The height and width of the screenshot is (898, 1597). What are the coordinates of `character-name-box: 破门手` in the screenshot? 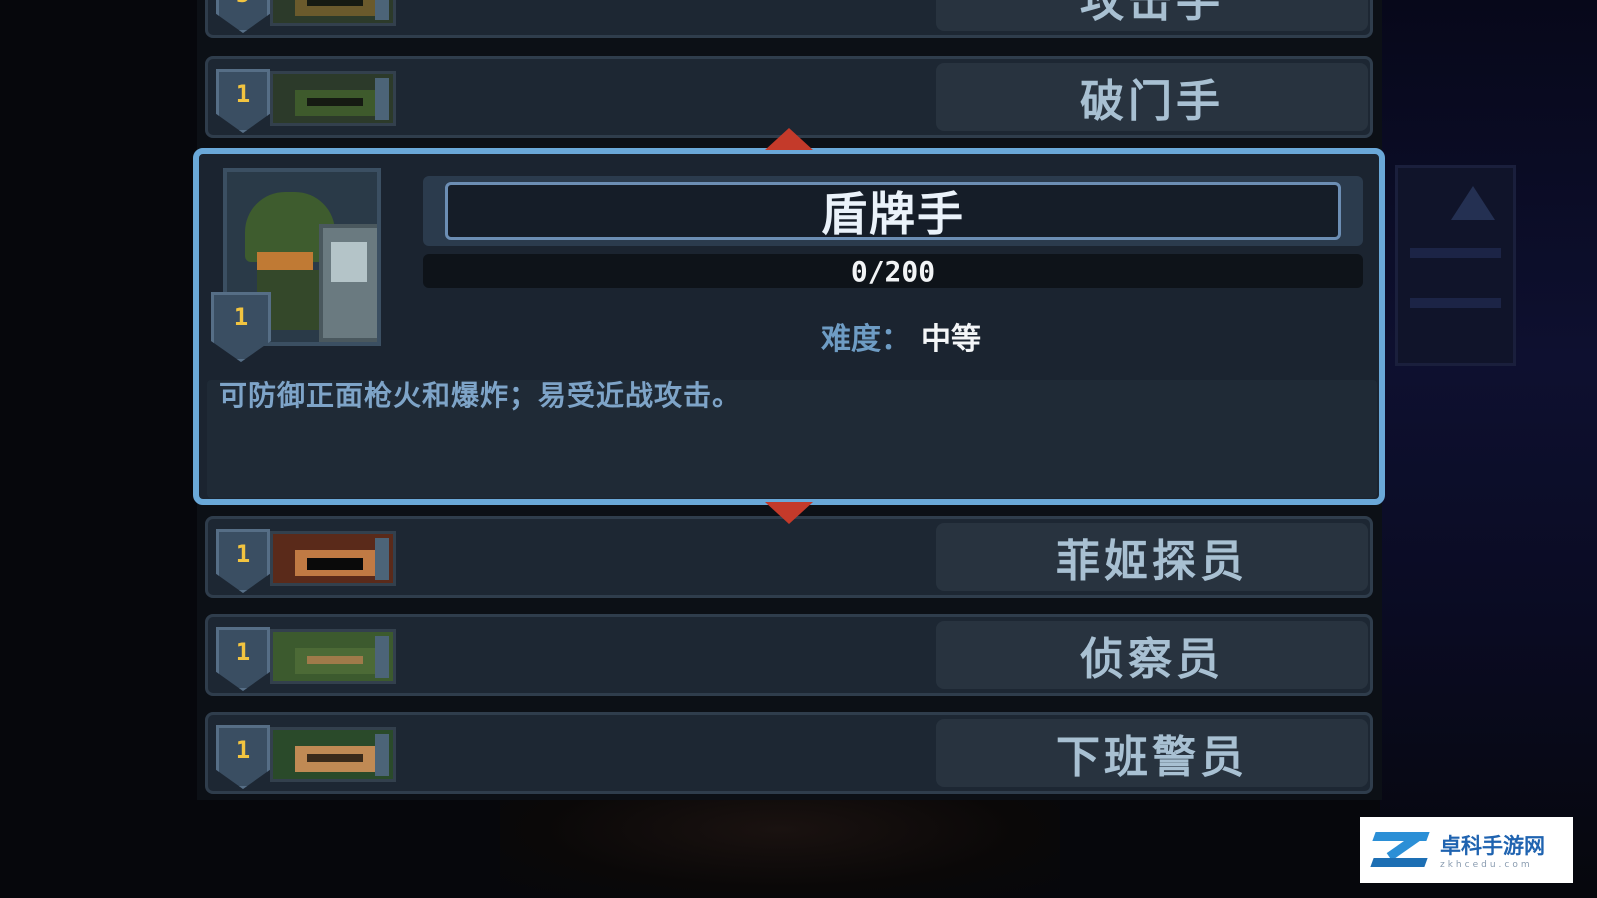 It's located at (1152, 97).